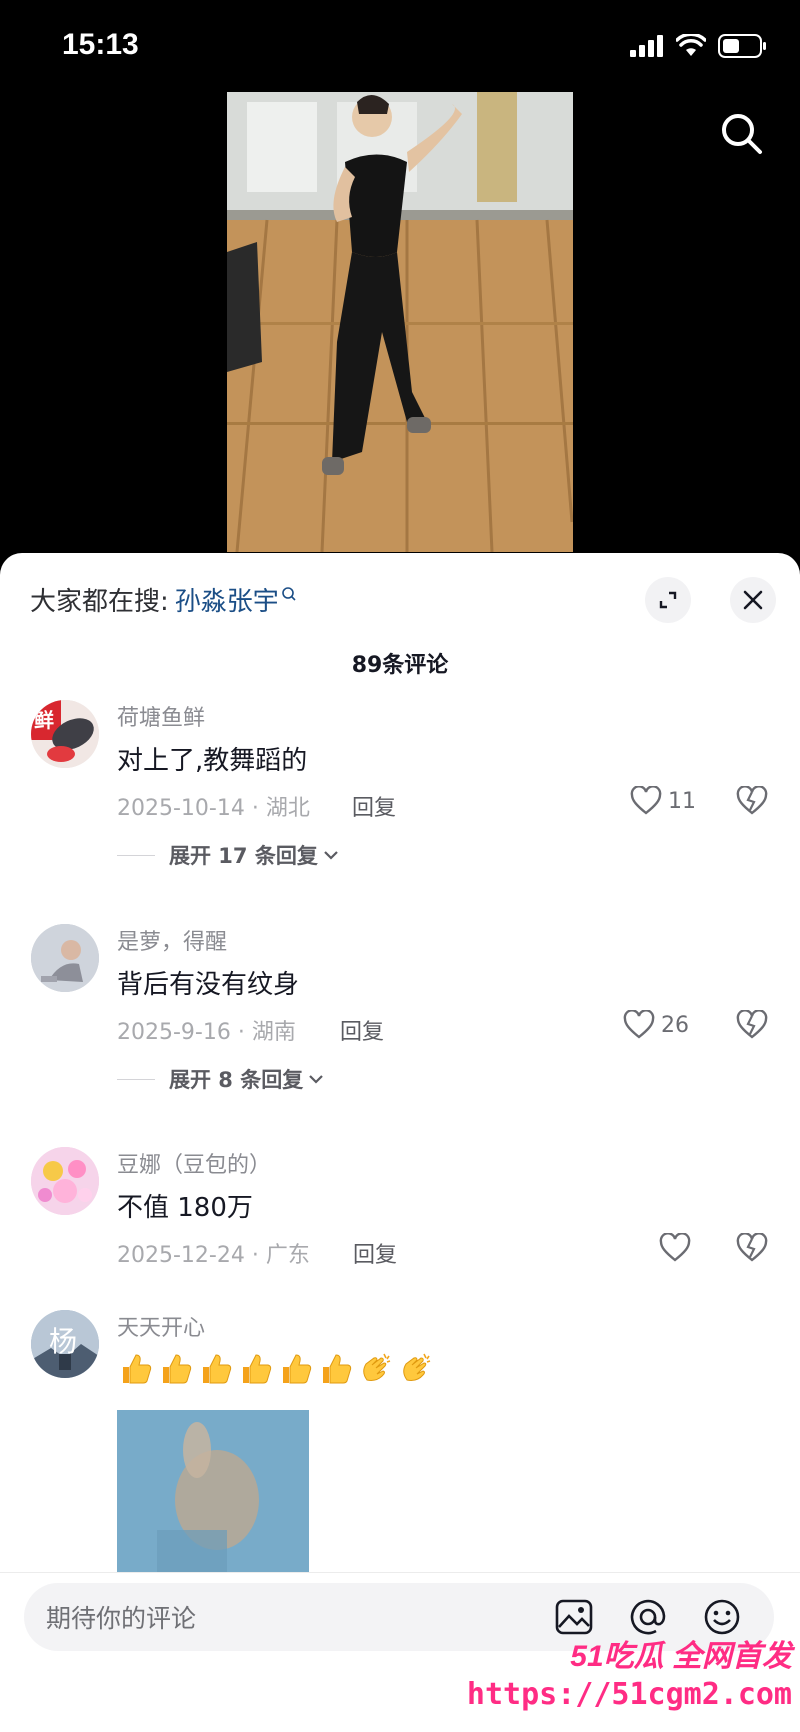 This screenshot has height=1732, width=800. What do you see at coordinates (161, 1326) in the screenshot?
I see `comment-username: 天天开心` at bounding box center [161, 1326].